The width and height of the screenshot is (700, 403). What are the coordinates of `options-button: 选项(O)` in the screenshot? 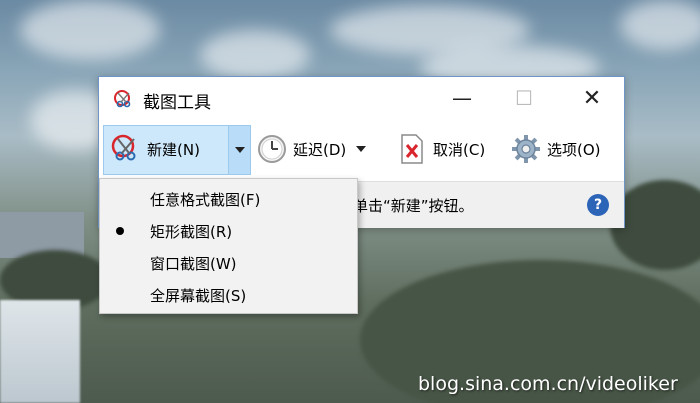 It's located at (555, 149).